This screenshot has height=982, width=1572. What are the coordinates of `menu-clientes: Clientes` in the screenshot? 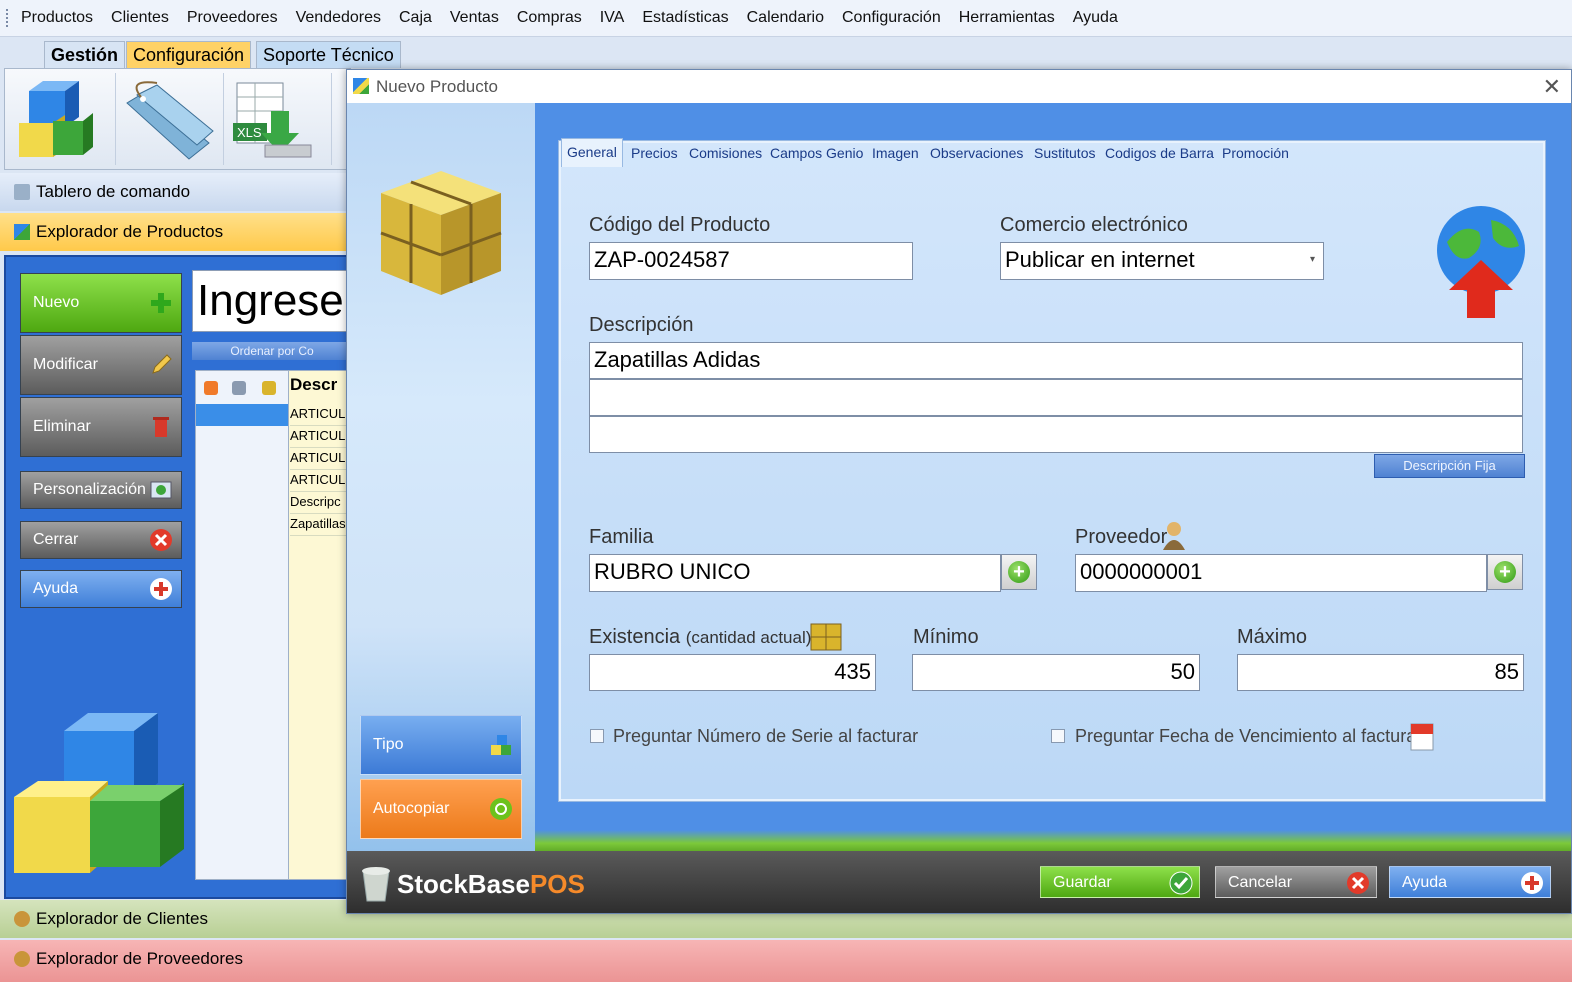 It's located at (140, 18).